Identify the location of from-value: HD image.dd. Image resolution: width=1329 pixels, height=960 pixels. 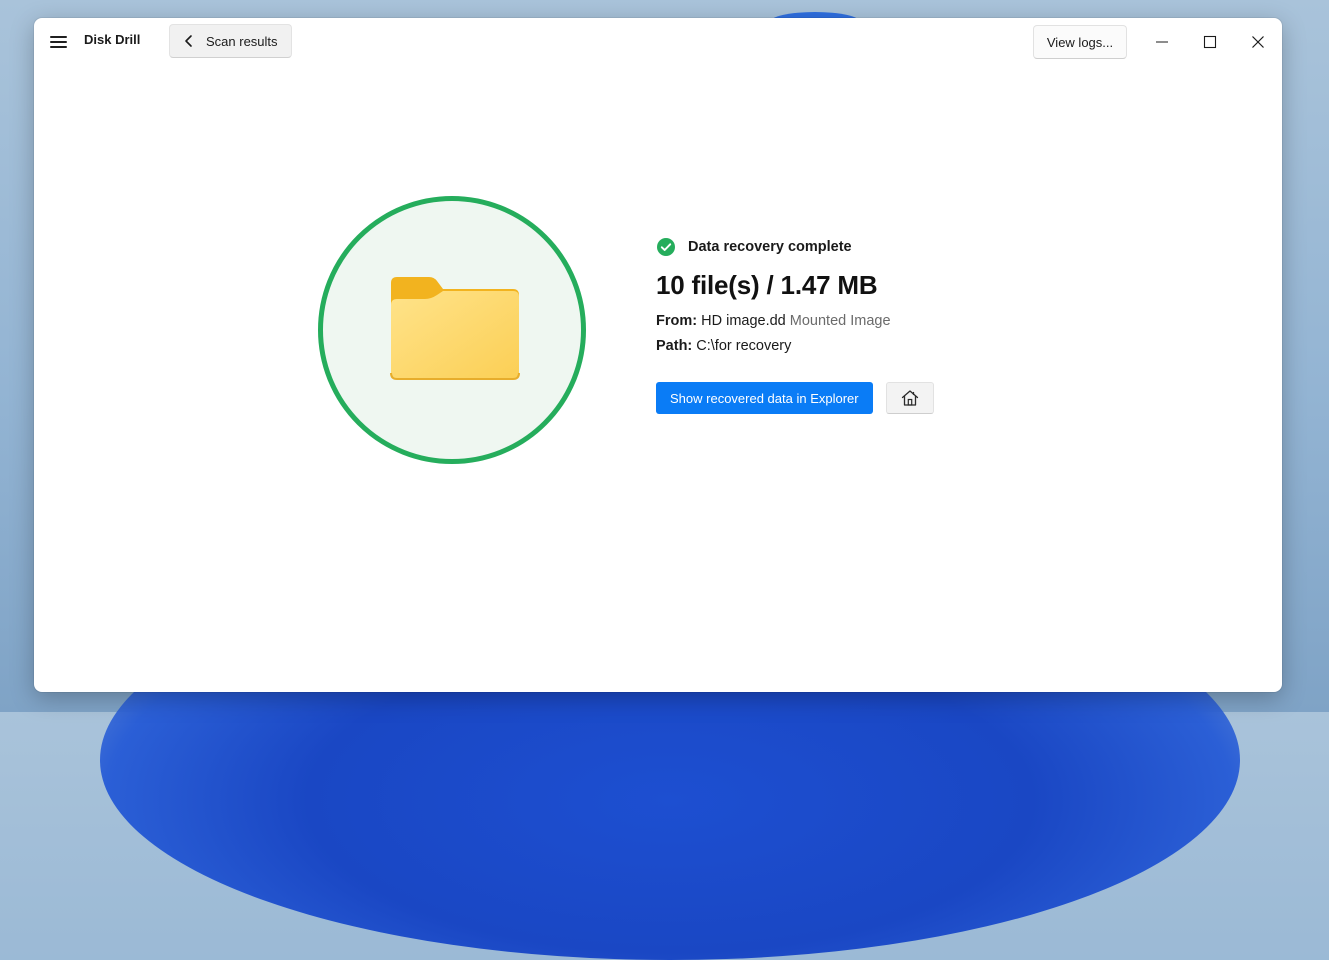
(743, 321).